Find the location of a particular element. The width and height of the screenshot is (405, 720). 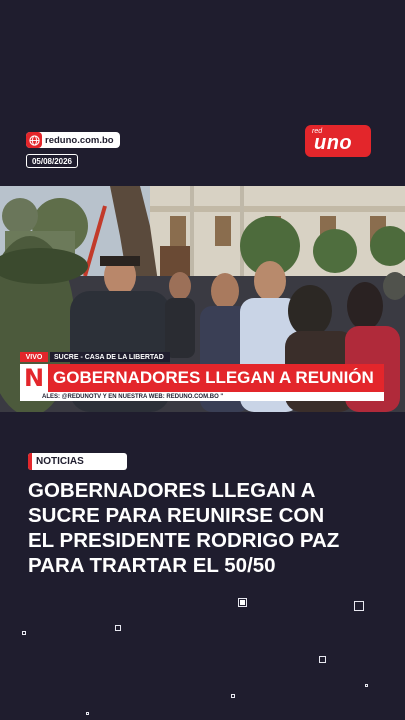

live-tag: VIVO is located at coordinates (34, 357).